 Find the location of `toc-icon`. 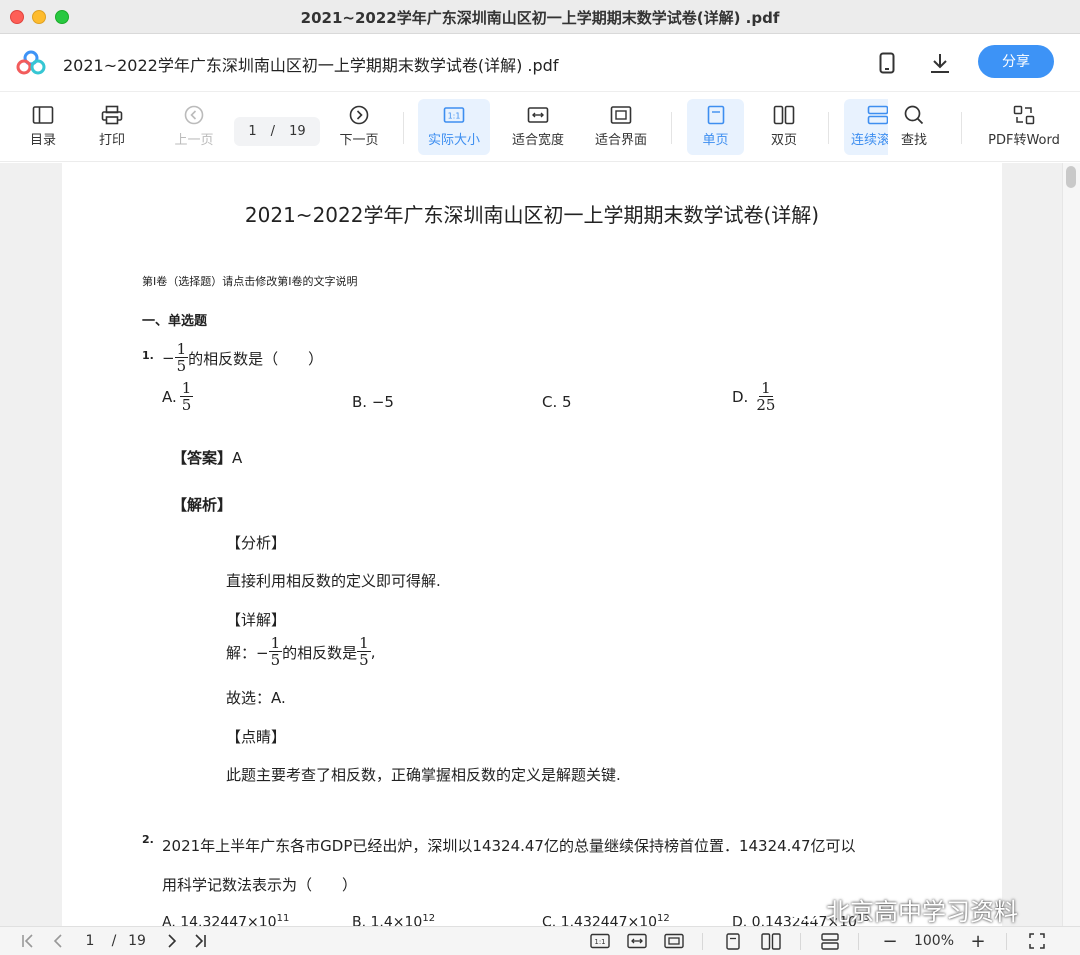

toc-icon is located at coordinates (43, 115).